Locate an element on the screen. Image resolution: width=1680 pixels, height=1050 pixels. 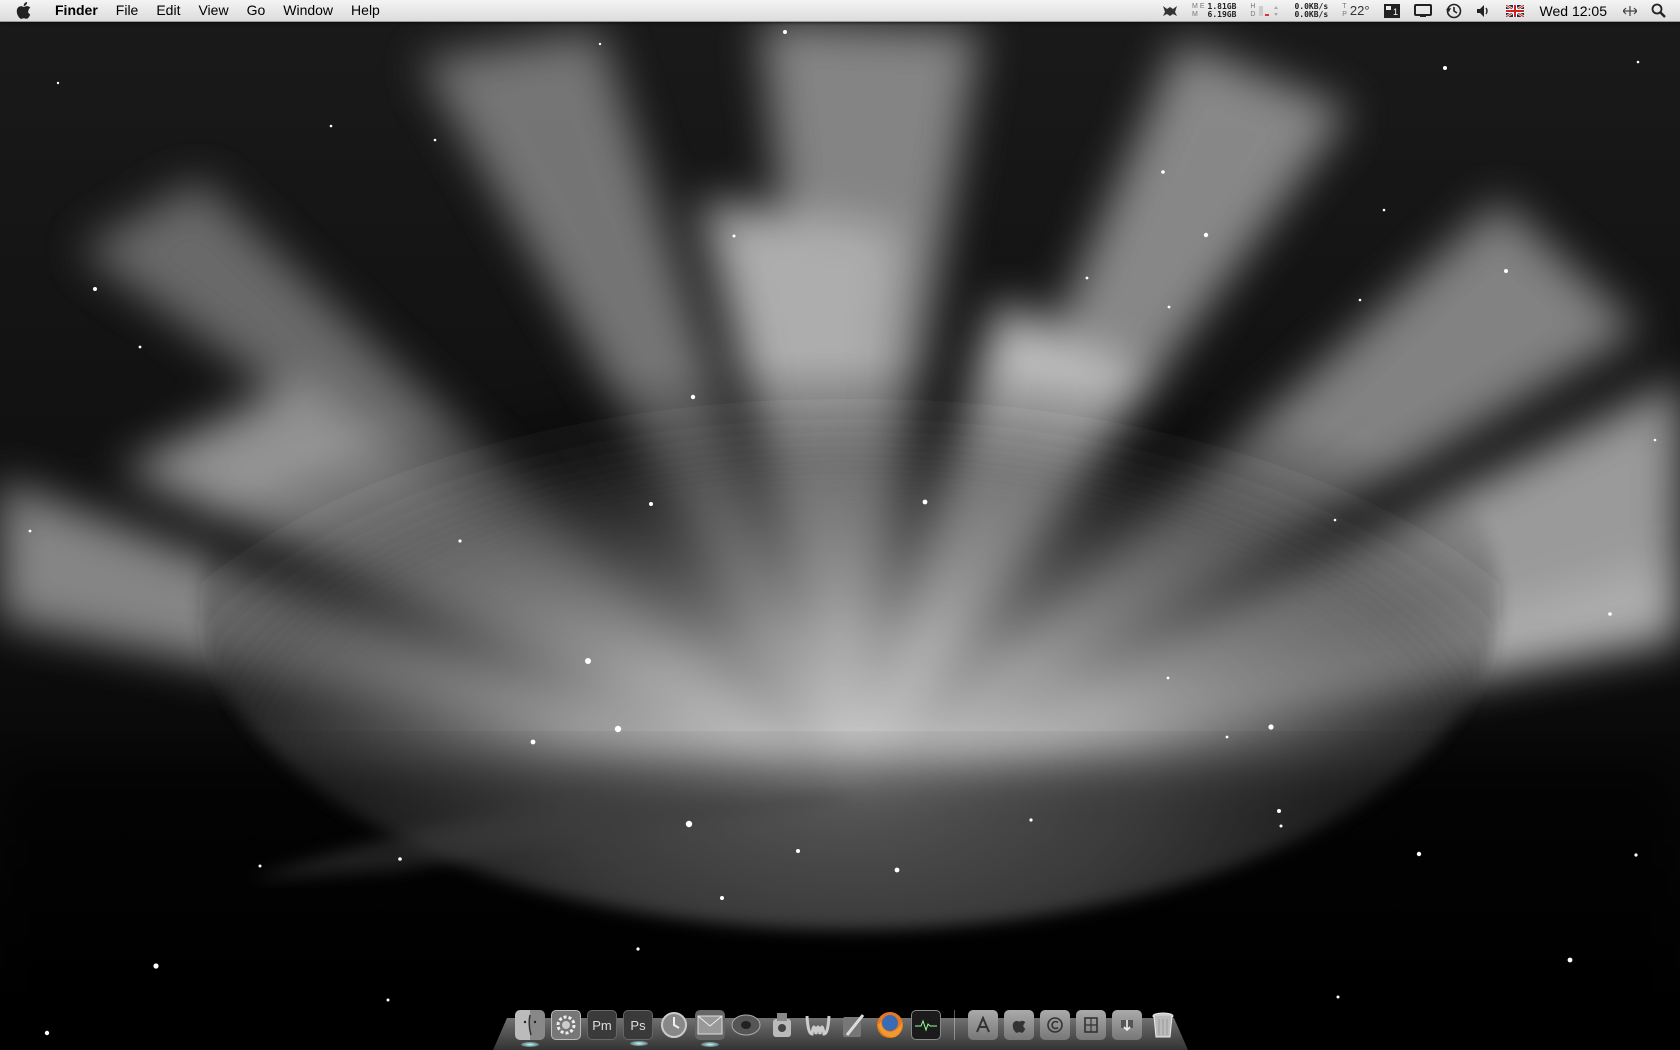
disk-meter: HD is located at coordinates (1265, 10).